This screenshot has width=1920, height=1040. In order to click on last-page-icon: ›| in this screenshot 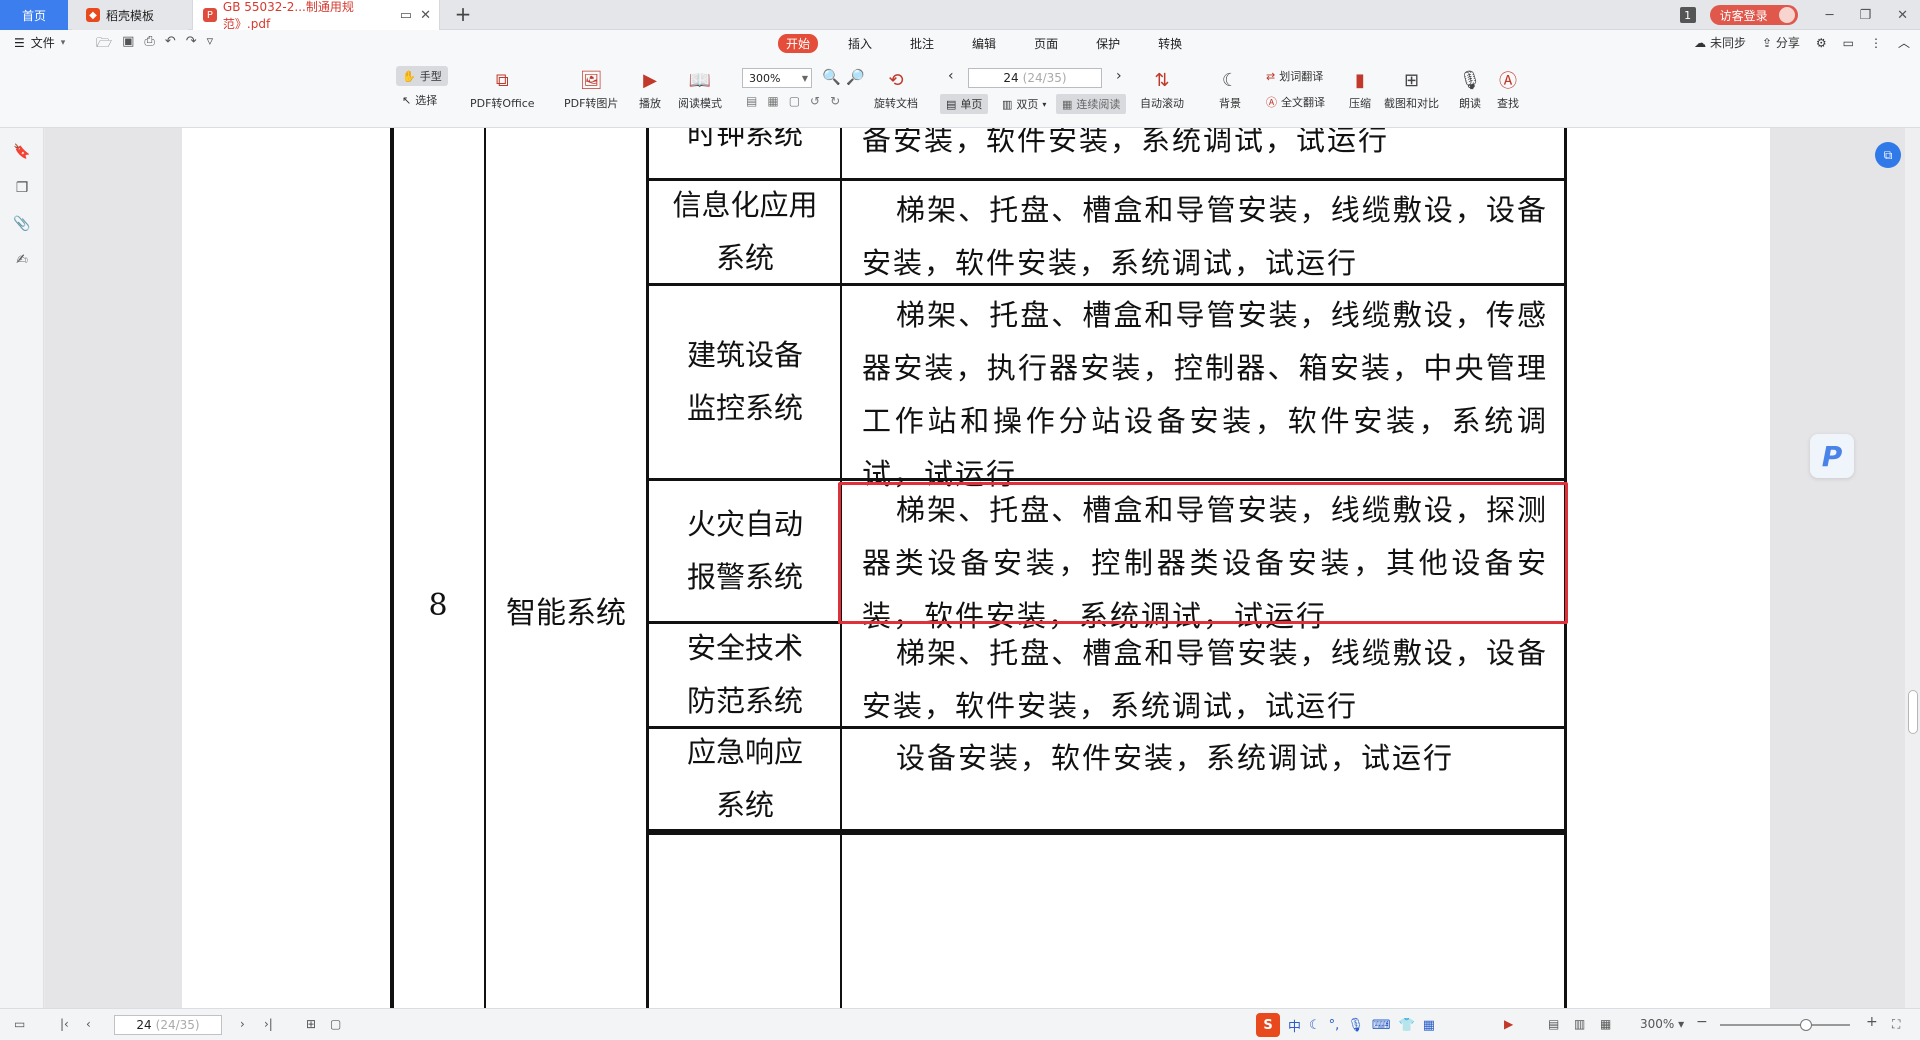, I will do `click(268, 1024)`.